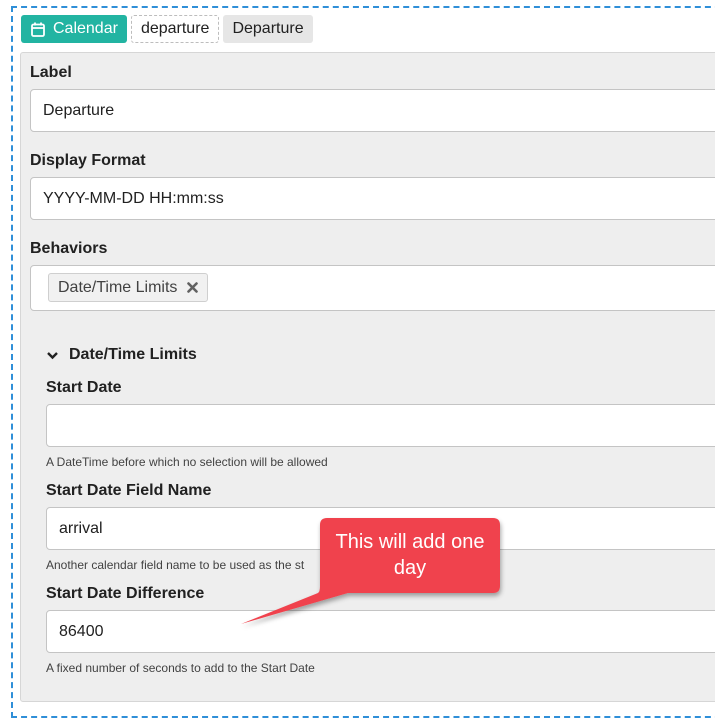  Describe the element at coordinates (372, 198) in the screenshot. I see `display-format-input: YYYY-MM-DD HH:mm:ss` at that location.